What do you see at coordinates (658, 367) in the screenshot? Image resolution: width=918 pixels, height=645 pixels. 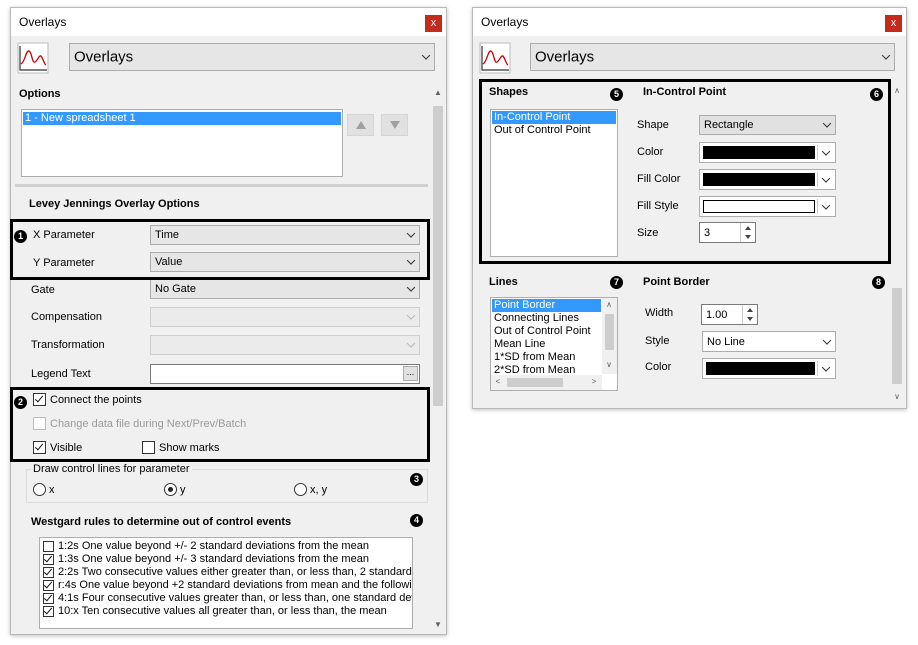 I see `border-color-label: Color` at bounding box center [658, 367].